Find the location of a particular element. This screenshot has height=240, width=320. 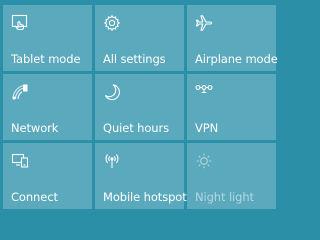

tablet-mode-icon is located at coordinates (20, 23).